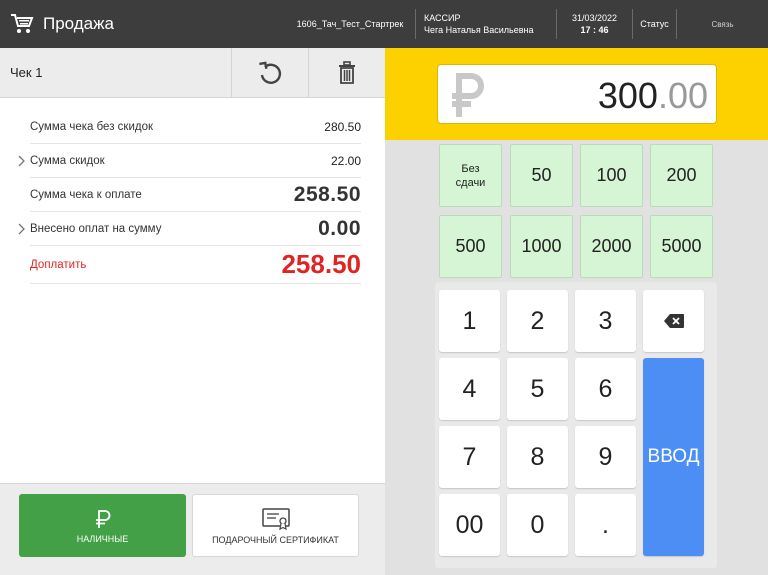  Describe the element at coordinates (537, 321) in the screenshot. I see `key-2: 2` at that location.